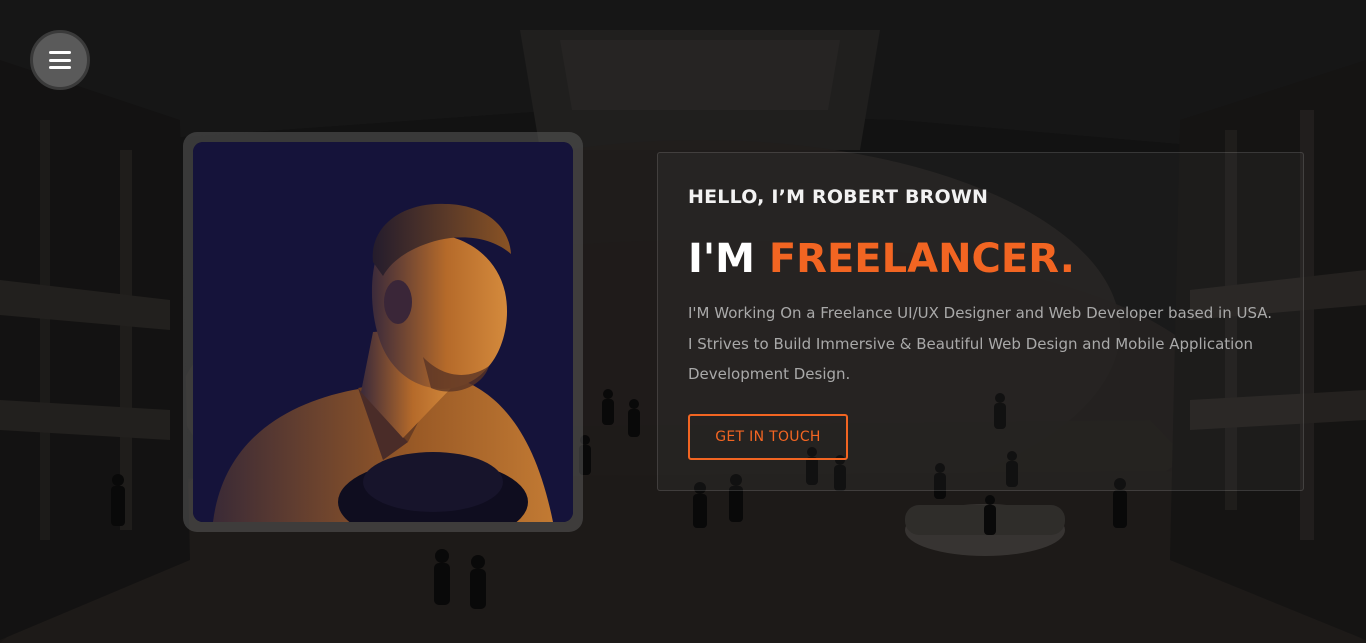 The image size is (1366, 643). Describe the element at coordinates (921, 259) in the screenshot. I see `headline-accent: FREELANCER.` at that location.